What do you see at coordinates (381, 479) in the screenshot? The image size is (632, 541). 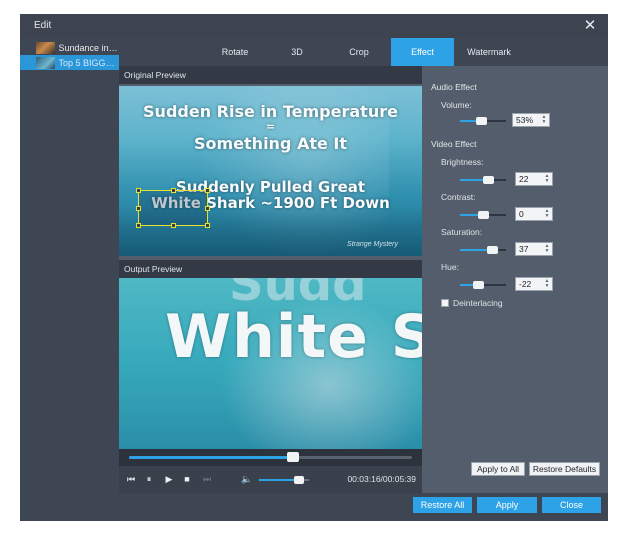 I see `time-readout: 00:03:16/00:05:39` at bounding box center [381, 479].